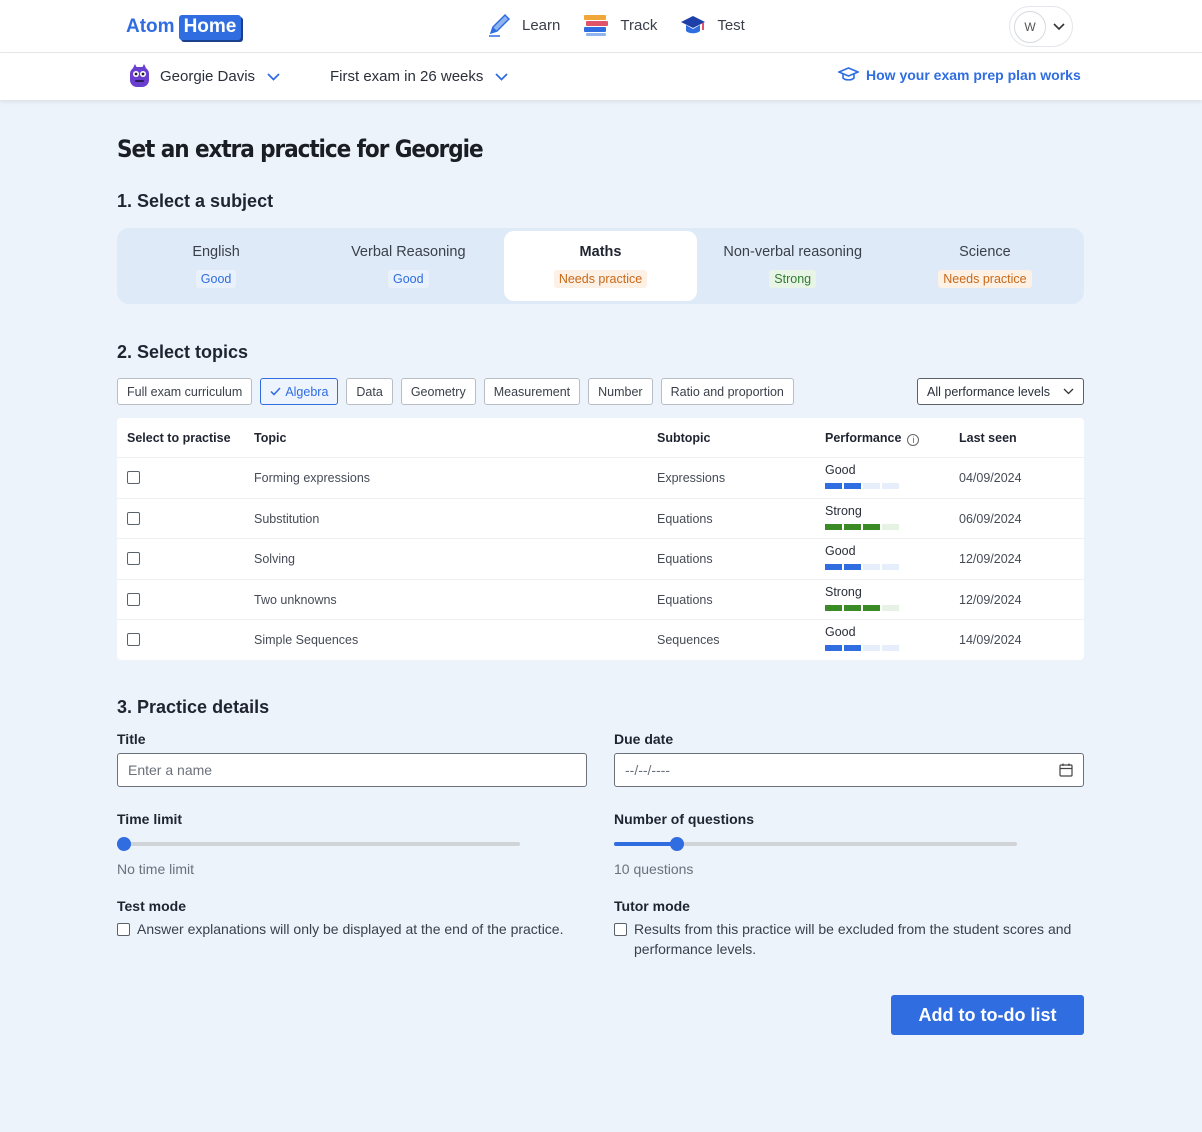  I want to click on due-date-label: Due date, so click(644, 739).